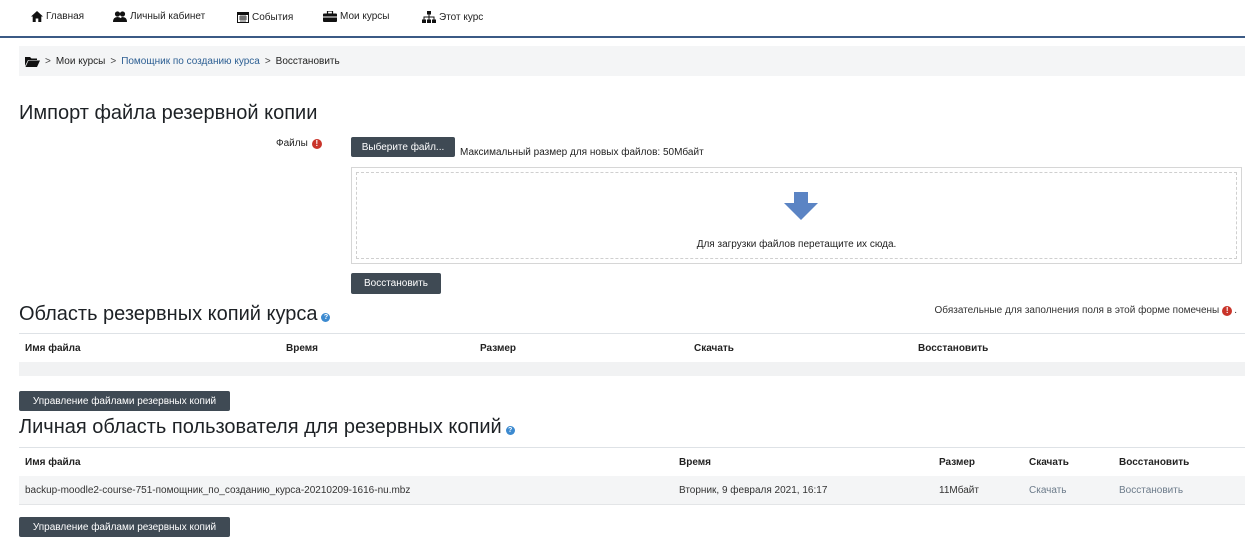 The width and height of the screenshot is (1245, 537). What do you see at coordinates (168, 314) in the screenshot?
I see `course-backup-title-text: Область резервных копий курса` at bounding box center [168, 314].